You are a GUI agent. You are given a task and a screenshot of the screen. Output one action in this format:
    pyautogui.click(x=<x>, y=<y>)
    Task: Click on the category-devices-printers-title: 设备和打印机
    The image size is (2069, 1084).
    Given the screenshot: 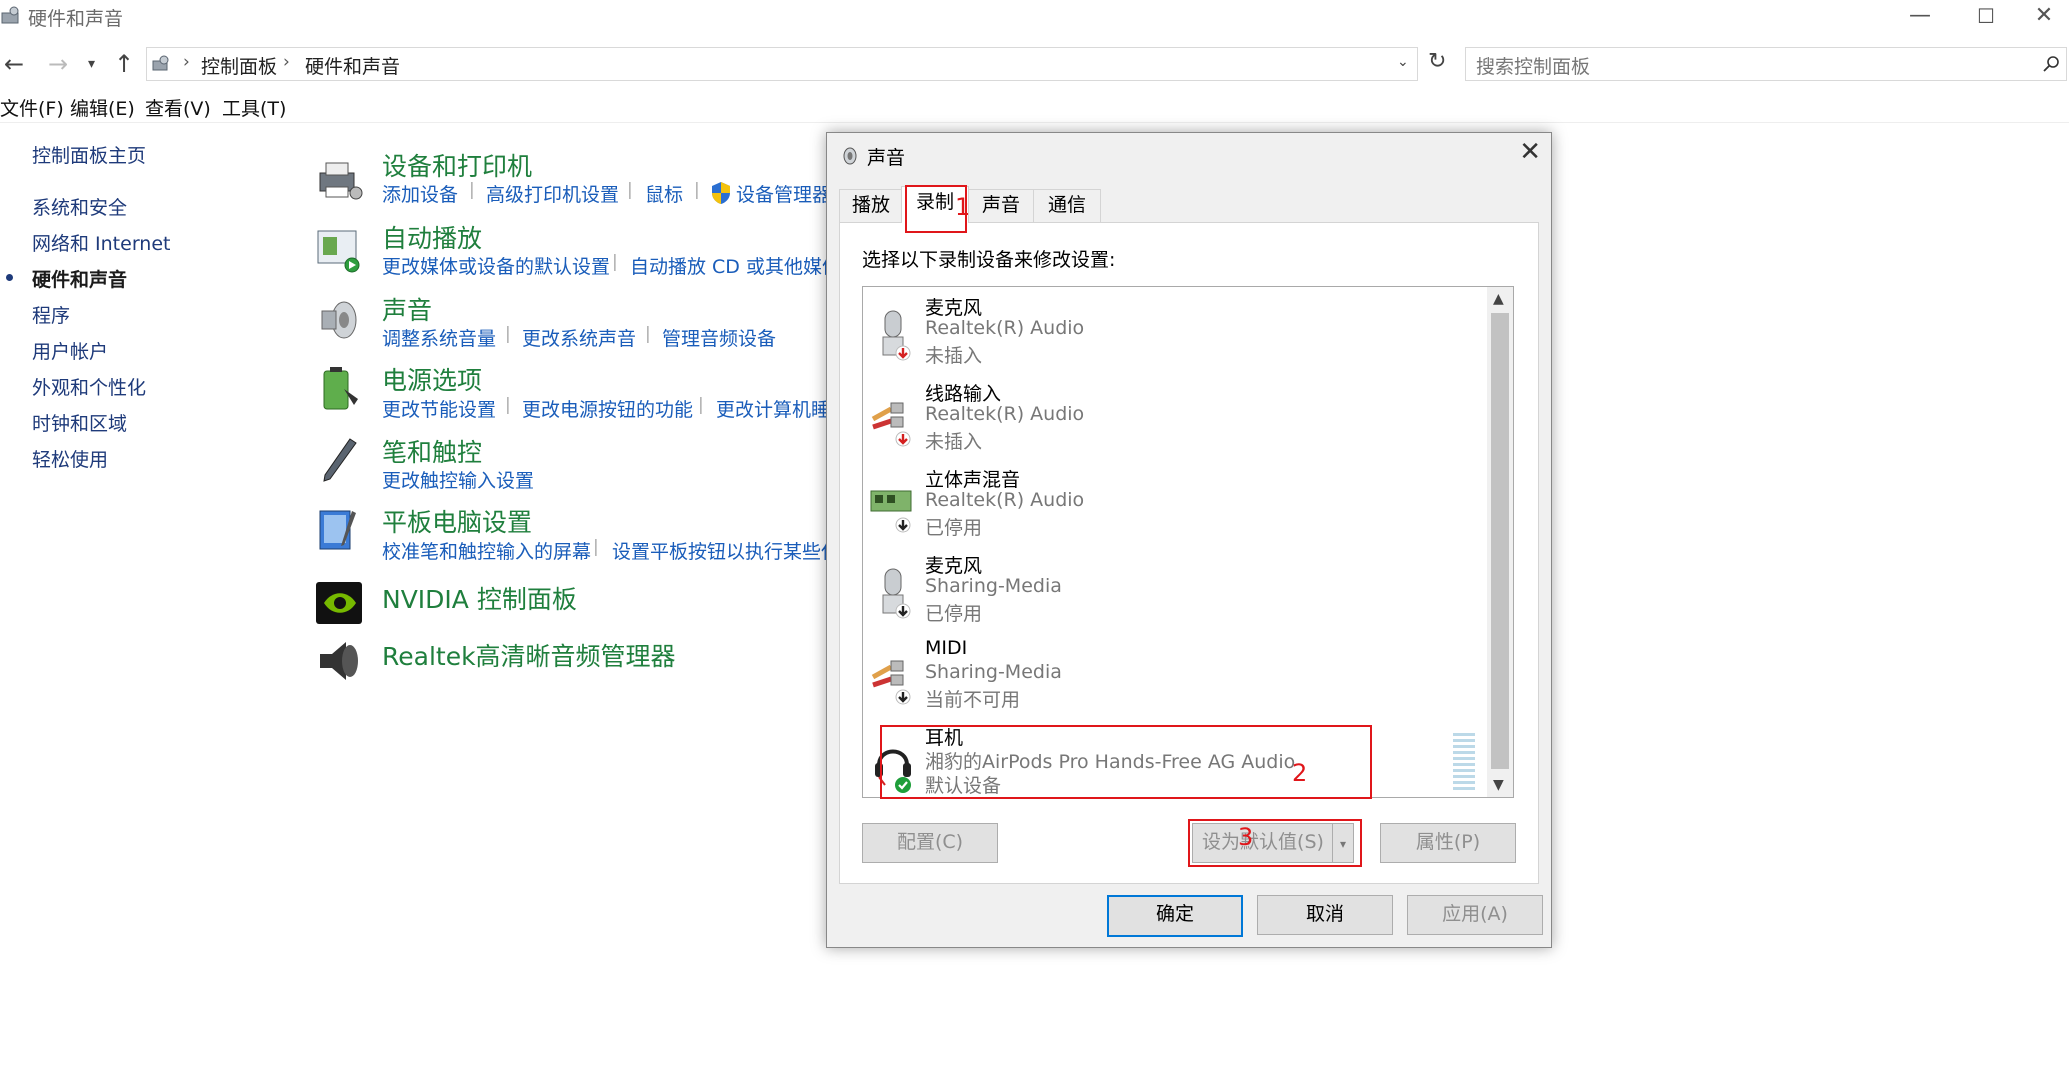 What is the action you would take?
    pyautogui.click(x=457, y=165)
    